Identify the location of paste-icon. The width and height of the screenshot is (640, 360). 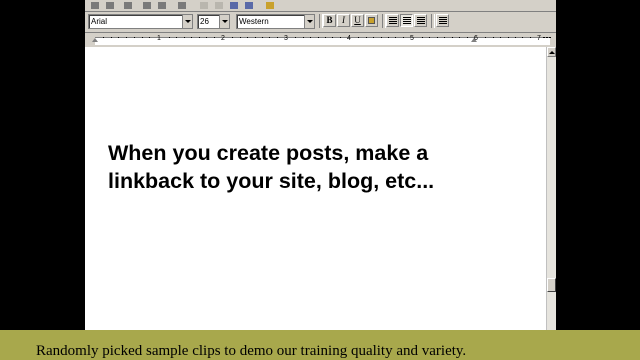
(234, 5).